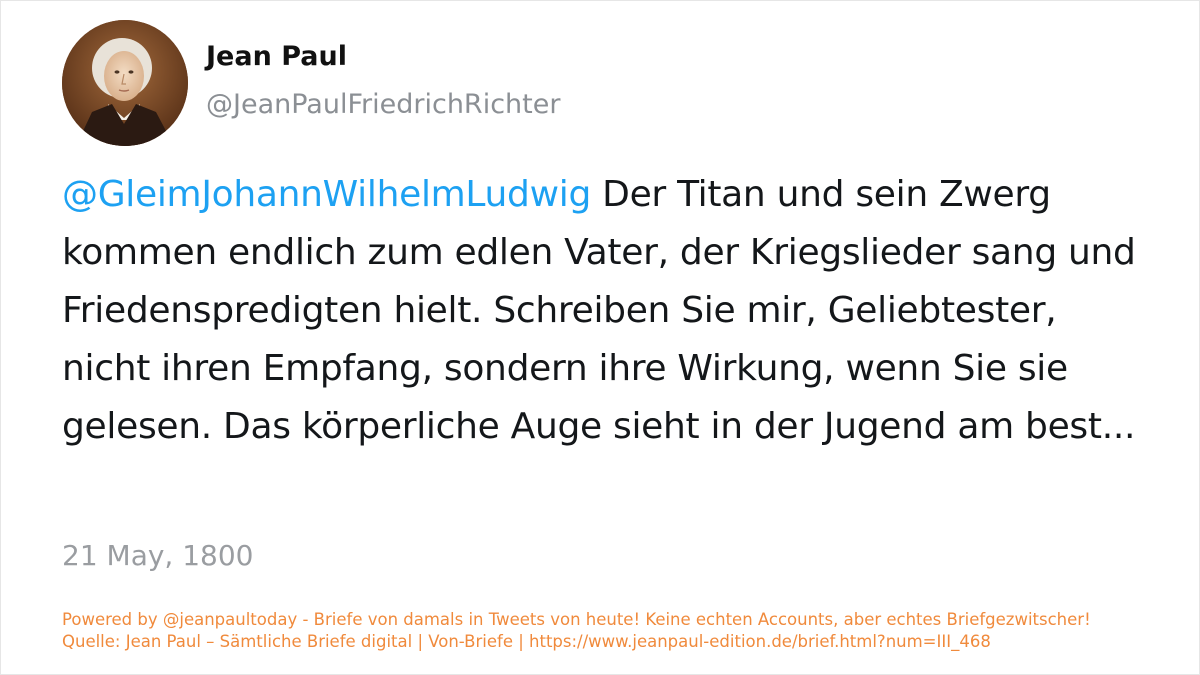 The image size is (1200, 675). I want to click on portrait-avatar-icon, so click(125, 83).